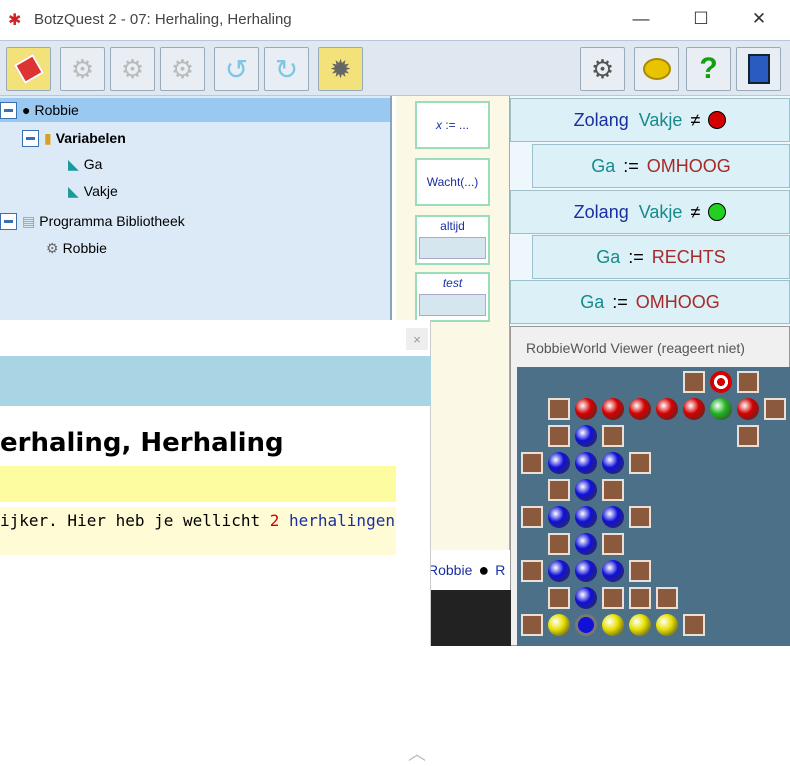  What do you see at coordinates (342, 520) in the screenshot?
I see `help-link: herhalingen` at bounding box center [342, 520].